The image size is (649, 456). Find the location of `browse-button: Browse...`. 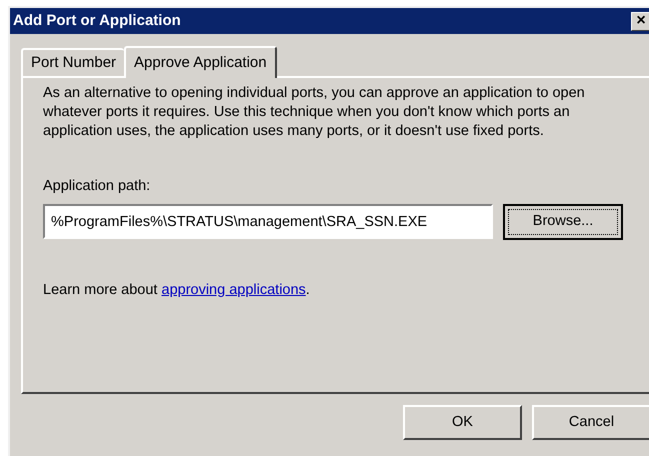

browse-button: Browse... is located at coordinates (563, 222).